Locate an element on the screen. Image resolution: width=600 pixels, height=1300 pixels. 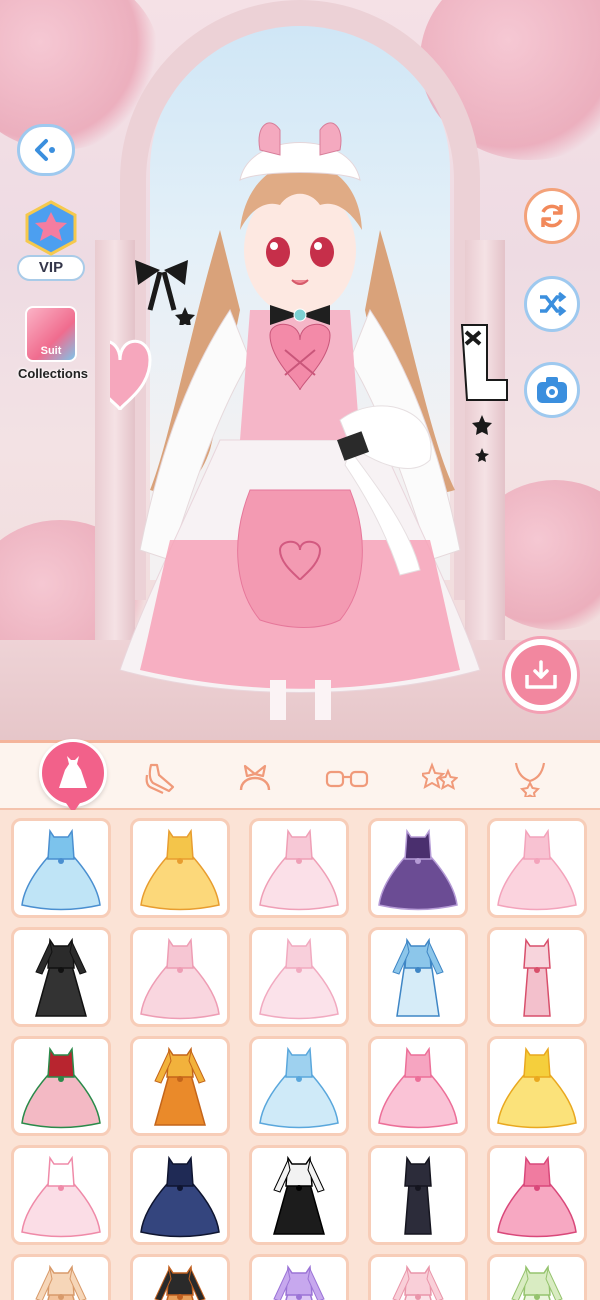
tab-necklace is located at coordinates (530, 778).